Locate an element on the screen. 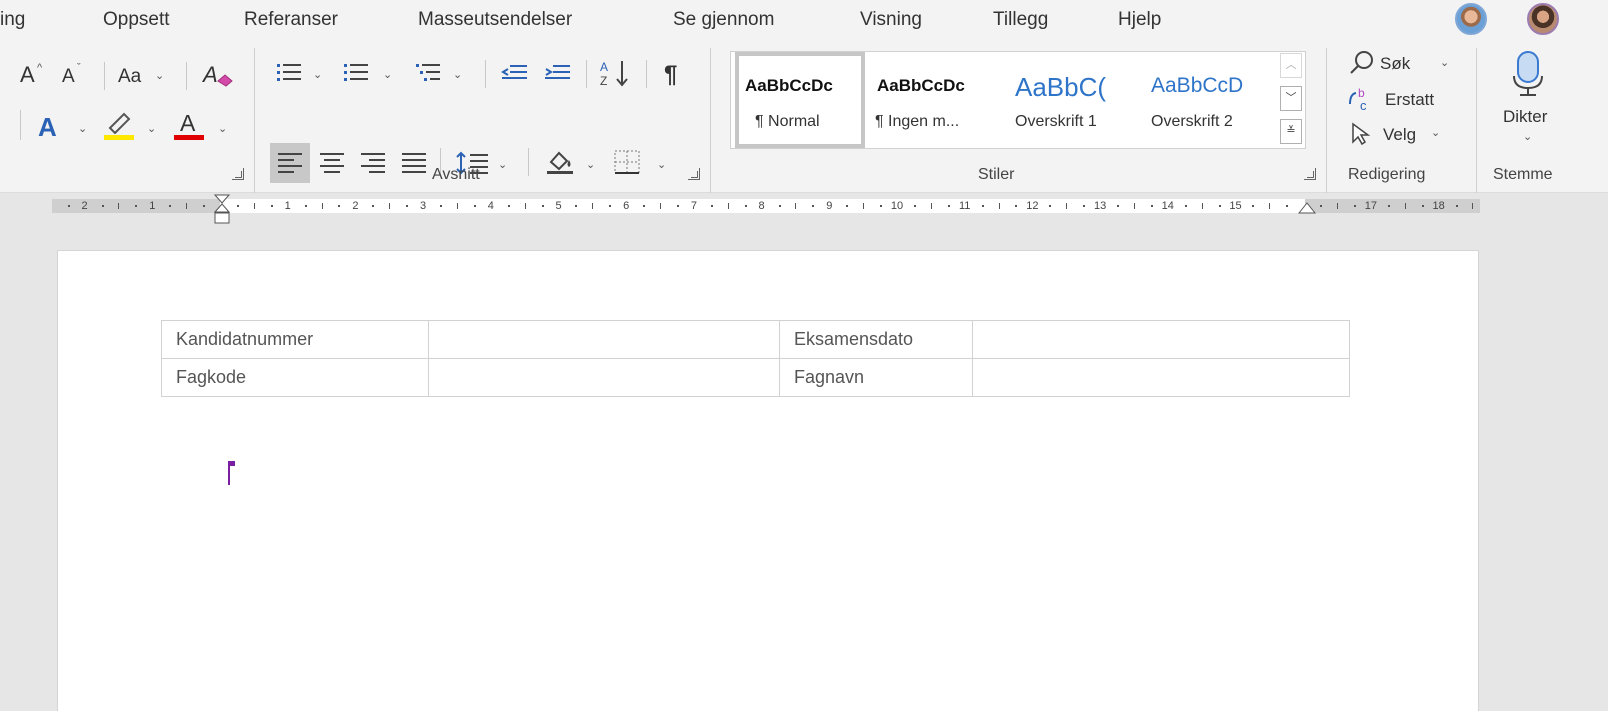 The width and height of the screenshot is (1608, 711). paragraph-dialog-launcher-icon is located at coordinates (694, 174).